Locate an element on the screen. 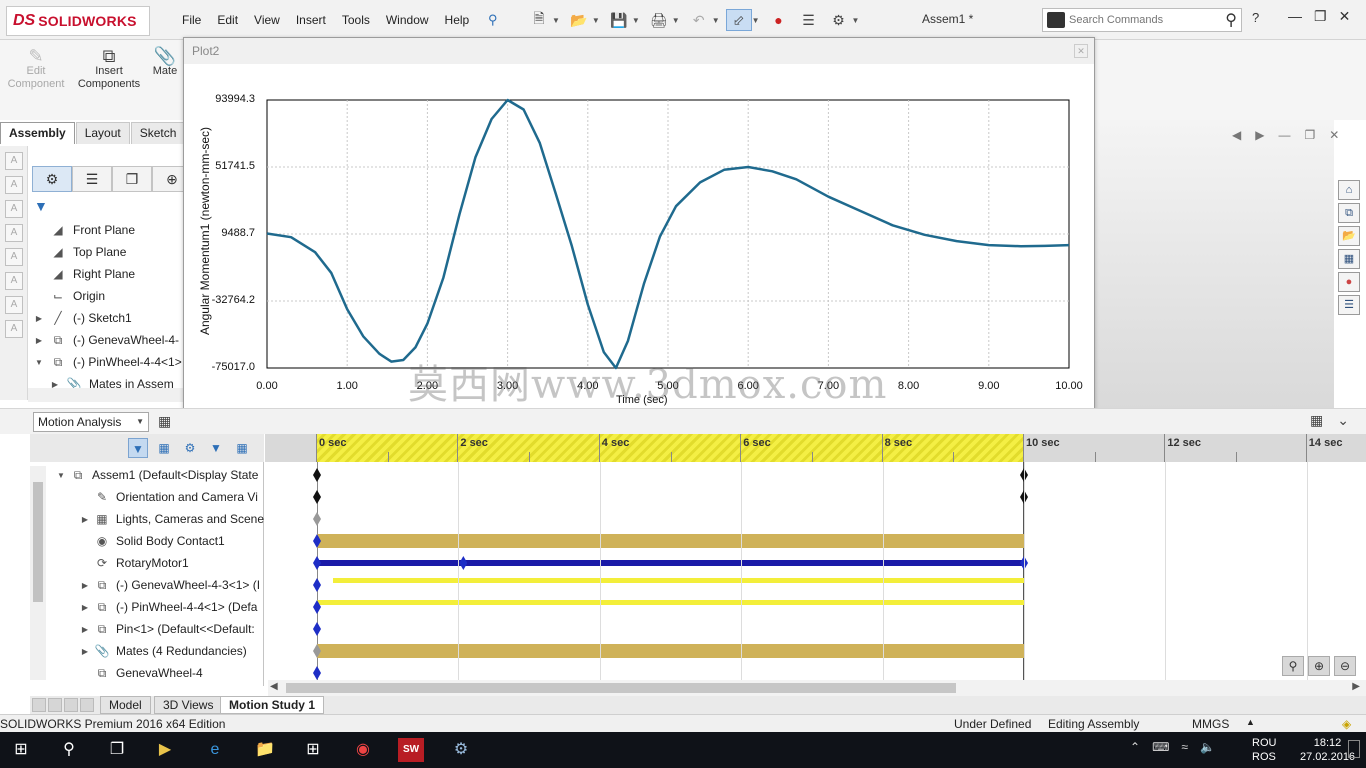  feature-tree-item: ▼ ⧉ (-) PinWheel-4-4<1> is located at coordinates (108, 362).